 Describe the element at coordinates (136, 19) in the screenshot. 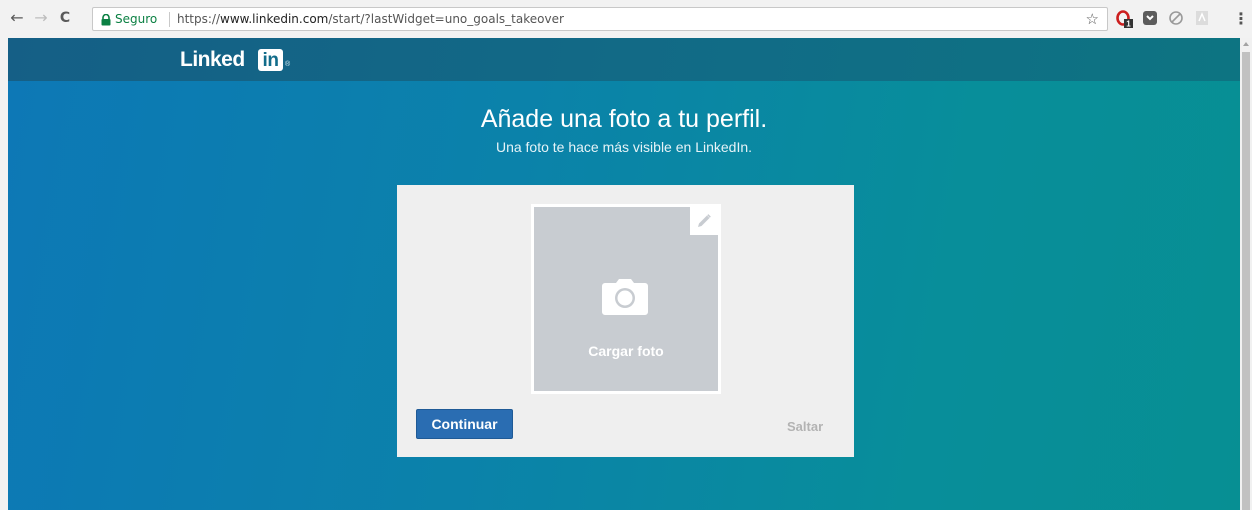

I see `secure-label: Seguro` at that location.